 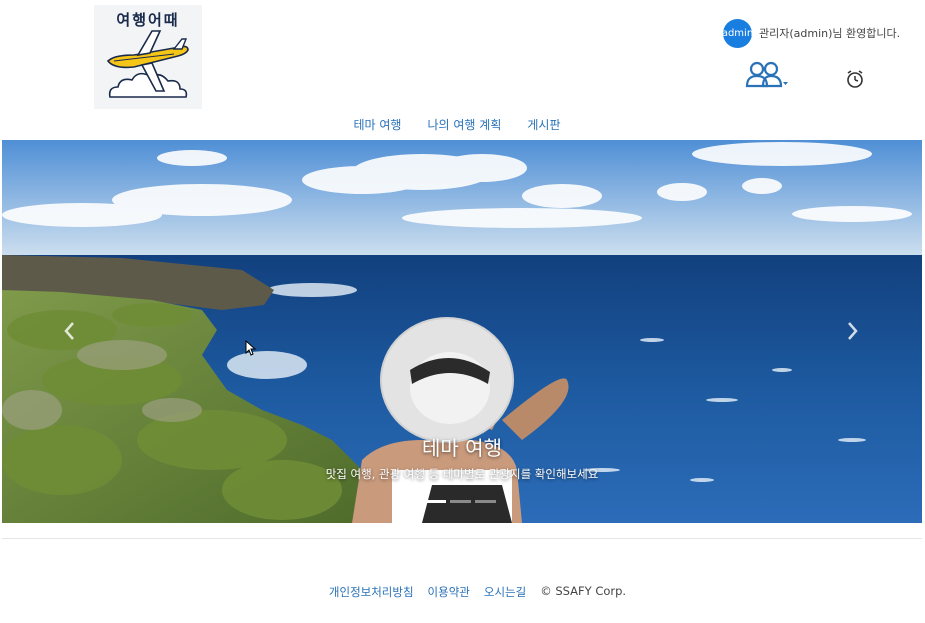 I want to click on carousel-title: 테마 여행, so click(x=462, y=448).